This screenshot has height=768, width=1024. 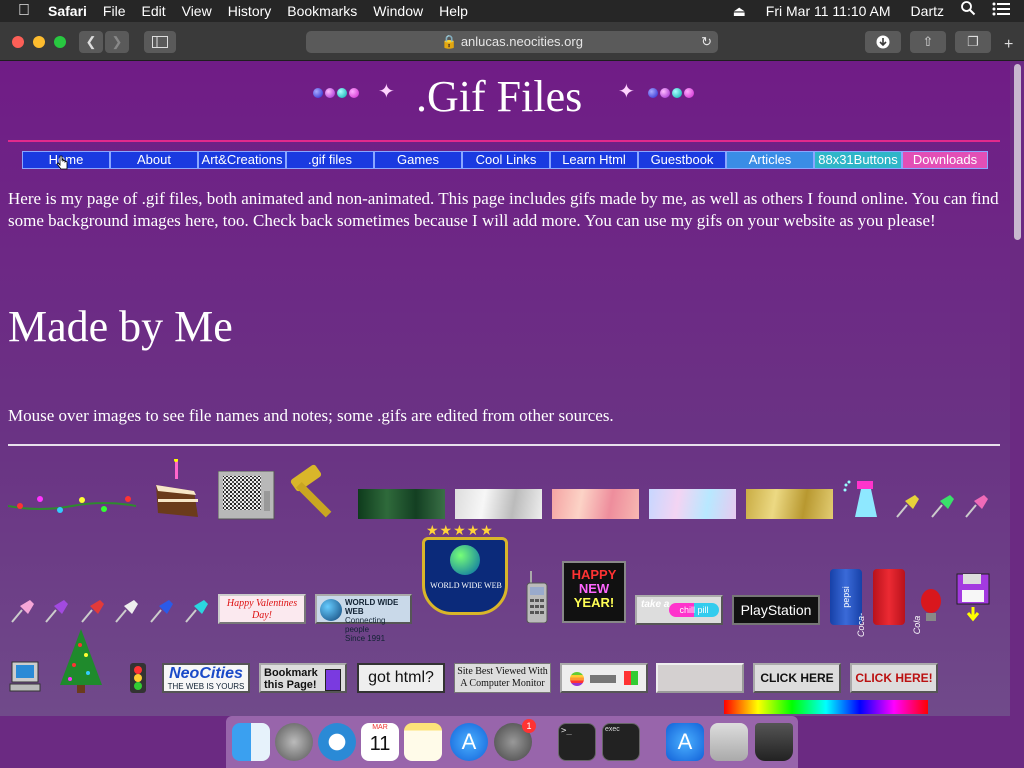 I want to click on menu-help: Help, so click(x=453, y=11).